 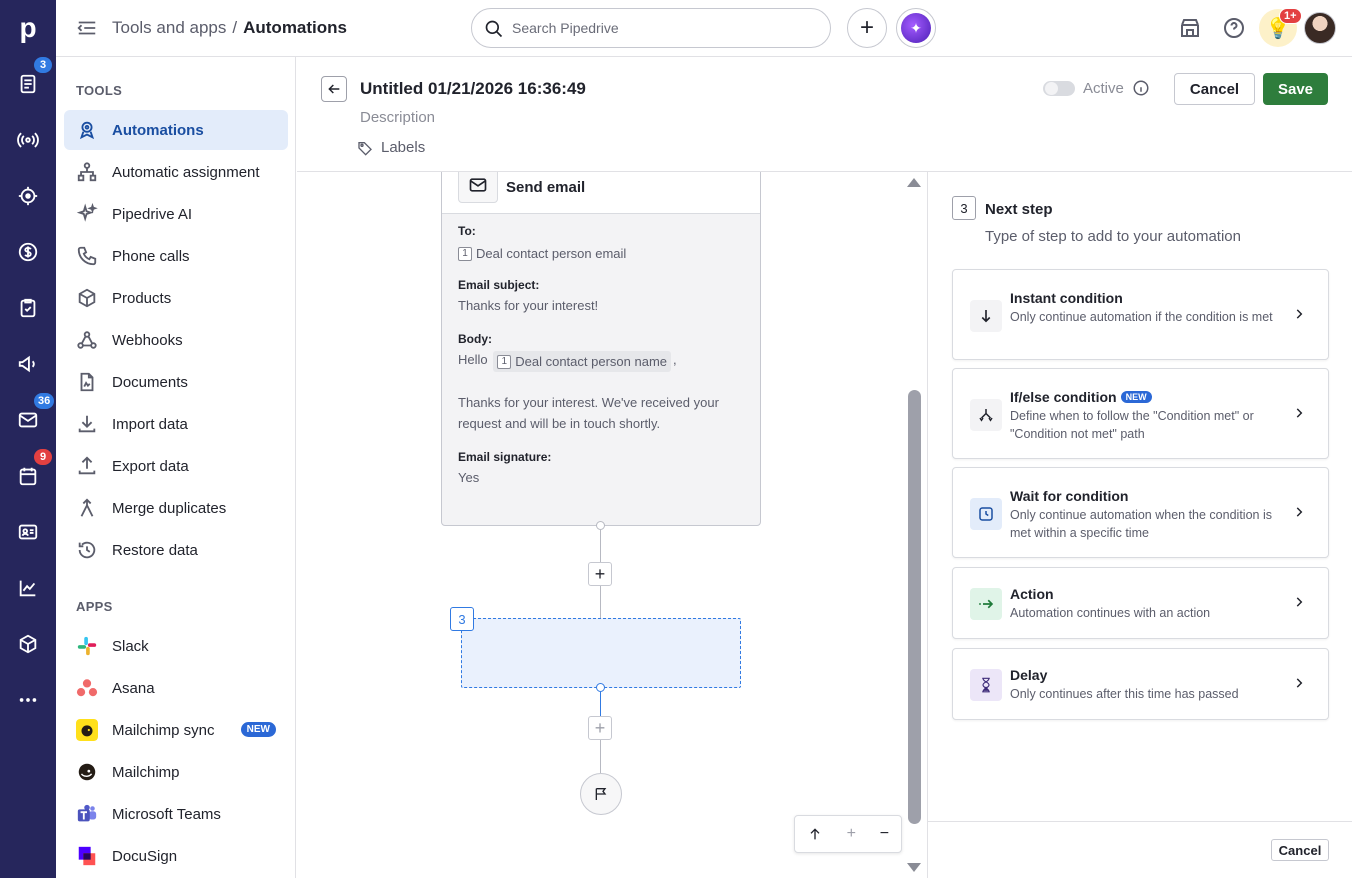 What do you see at coordinates (914, 867) in the screenshot?
I see `scroll-down-arrow` at bounding box center [914, 867].